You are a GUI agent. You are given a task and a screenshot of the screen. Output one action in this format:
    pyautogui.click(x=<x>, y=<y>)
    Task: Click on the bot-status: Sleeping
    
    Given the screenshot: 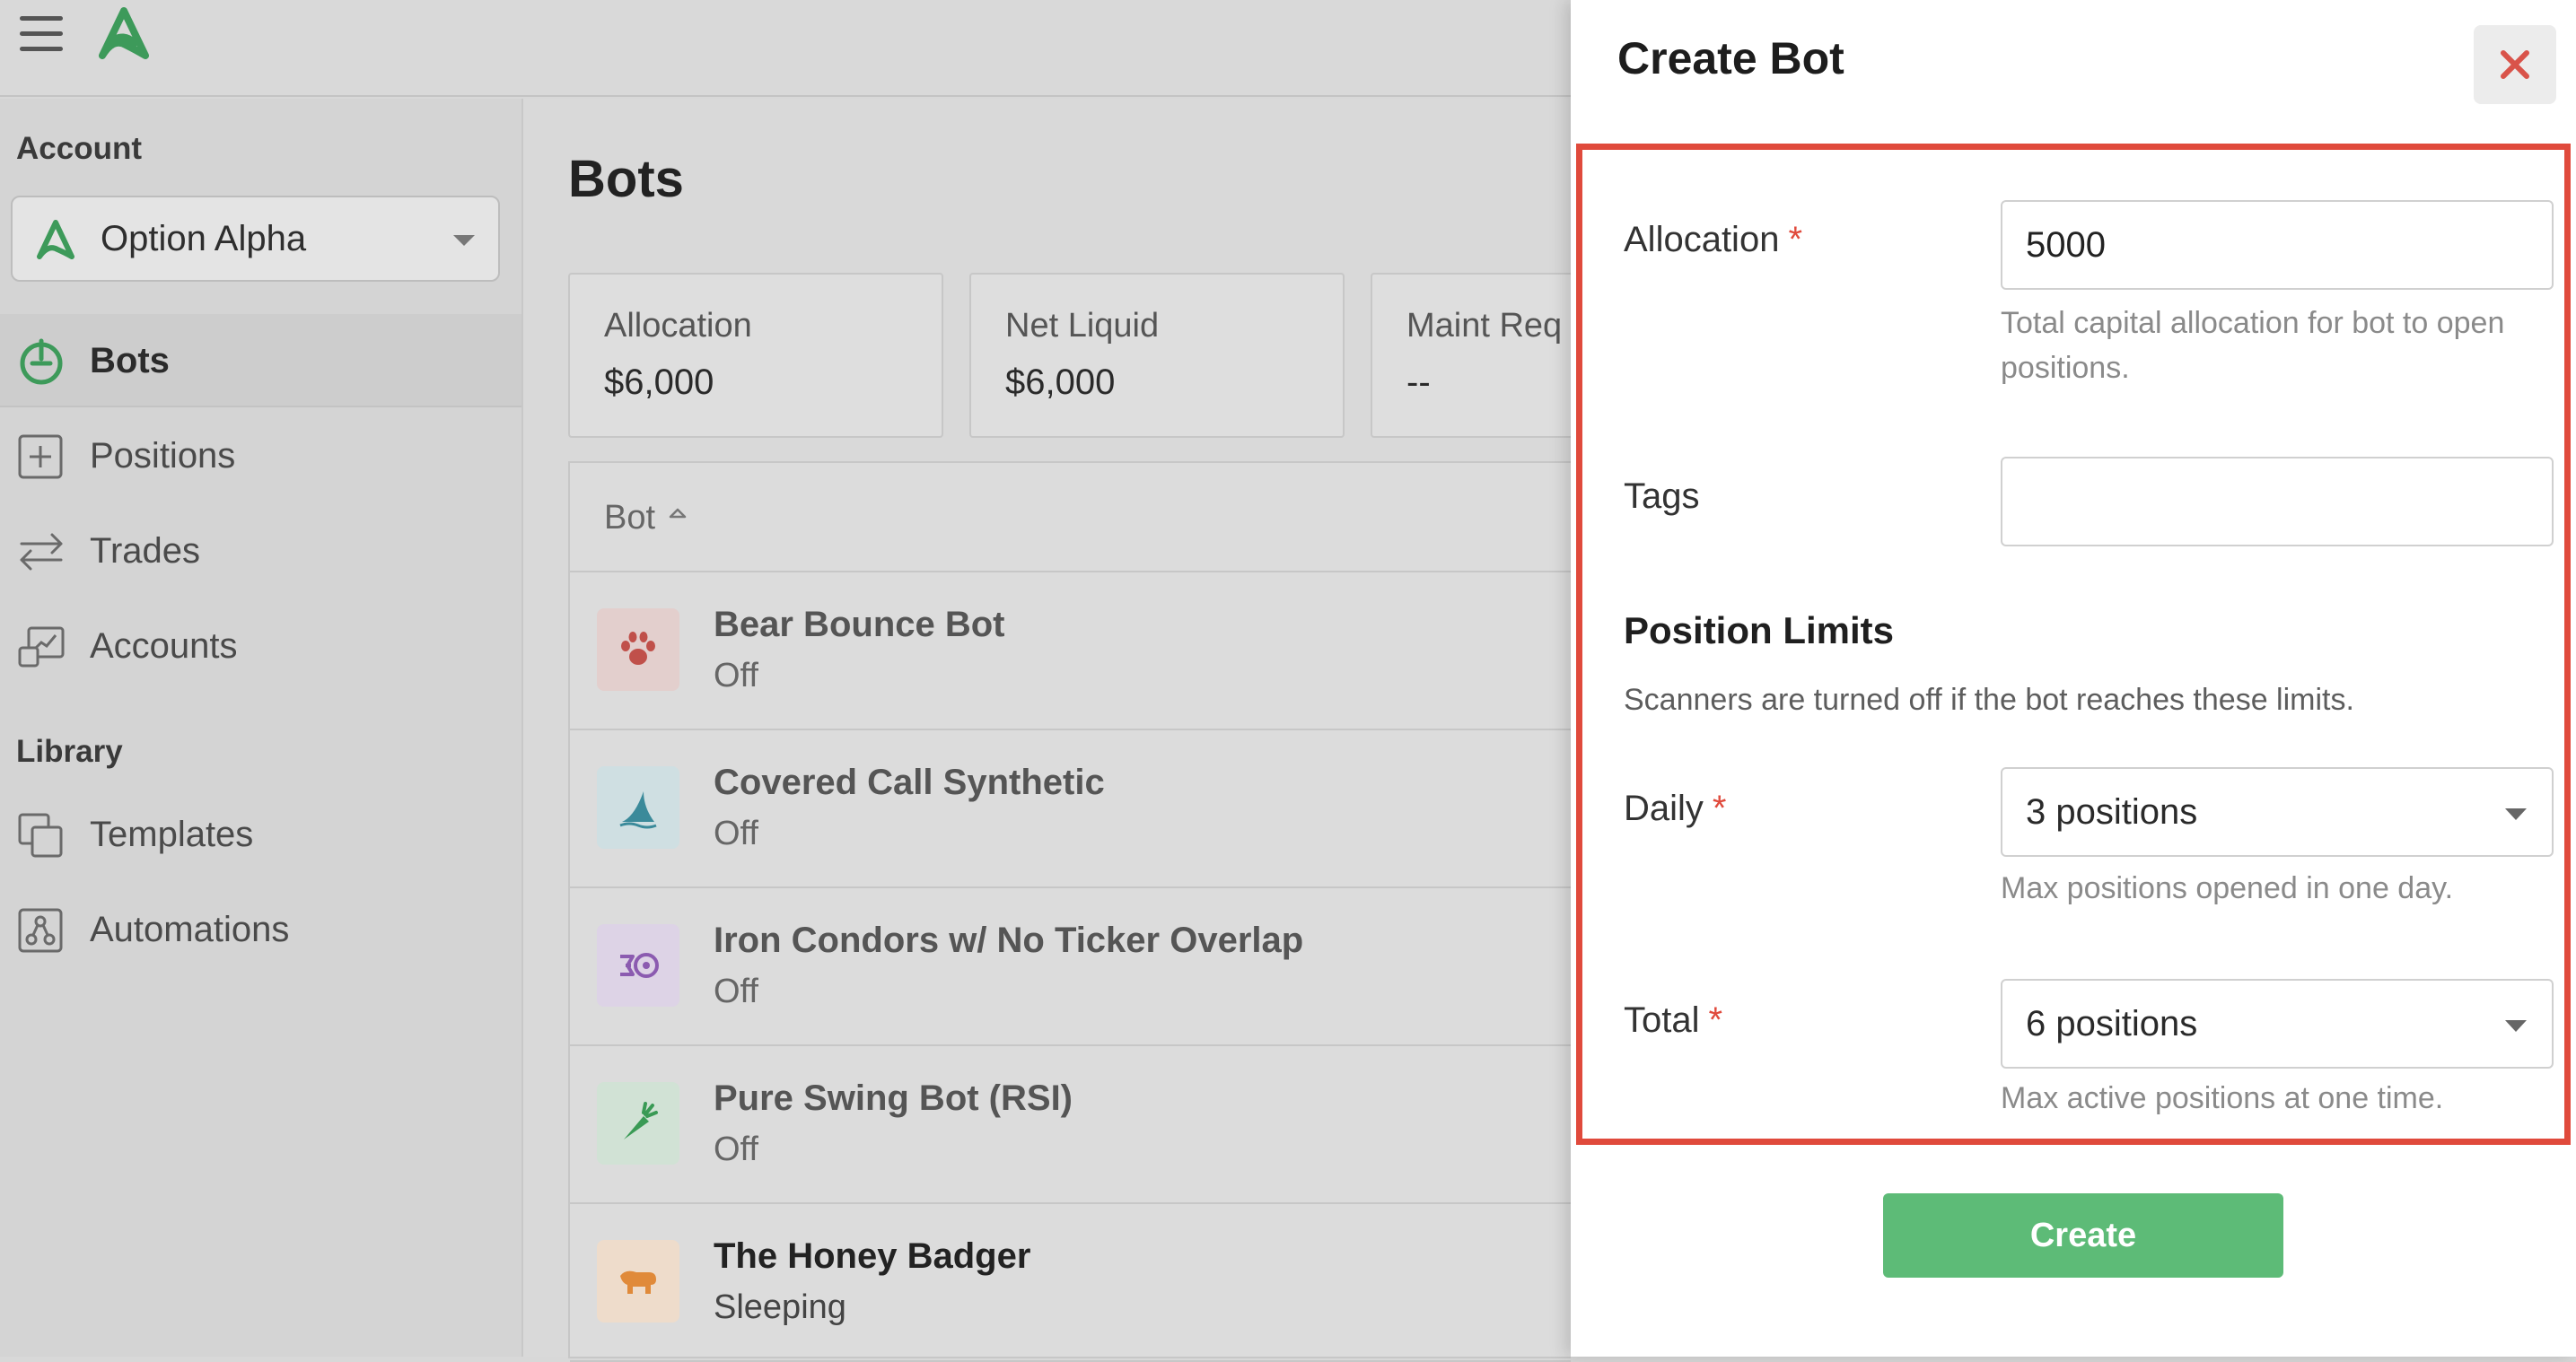 What is the action you would take?
    pyautogui.click(x=780, y=1307)
    